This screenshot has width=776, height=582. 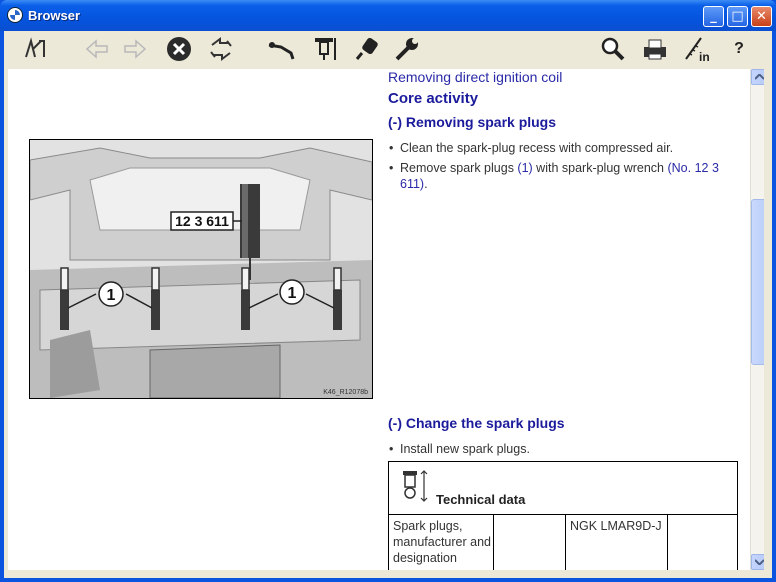 I want to click on ruler-in-icon: in, so click(x=697, y=50).